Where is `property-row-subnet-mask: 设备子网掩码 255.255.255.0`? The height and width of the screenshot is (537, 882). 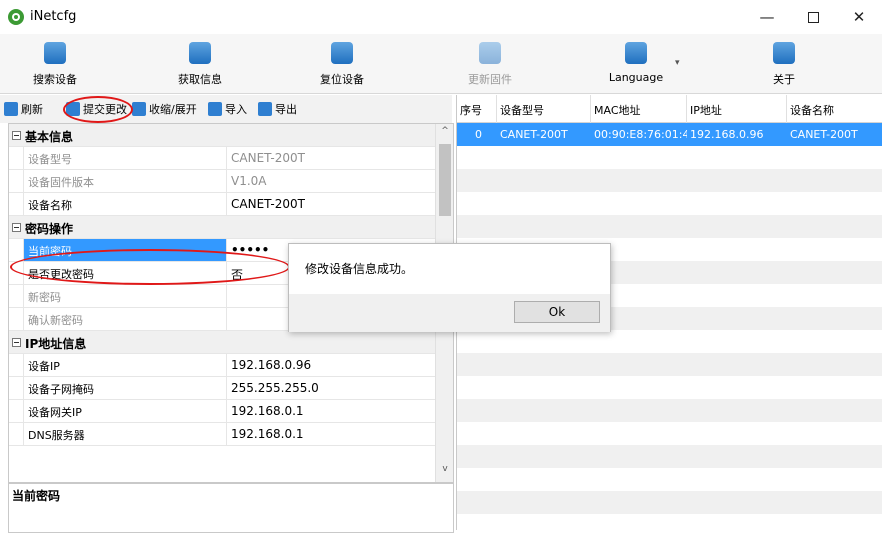 property-row-subnet-mask: 设备子网掩码 255.255.255.0 is located at coordinates (222, 388).